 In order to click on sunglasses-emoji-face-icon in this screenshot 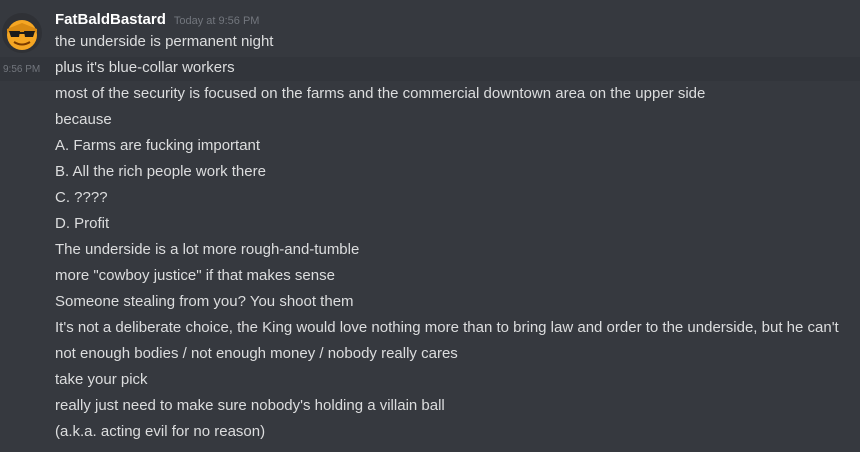, I will do `click(22, 33)`.